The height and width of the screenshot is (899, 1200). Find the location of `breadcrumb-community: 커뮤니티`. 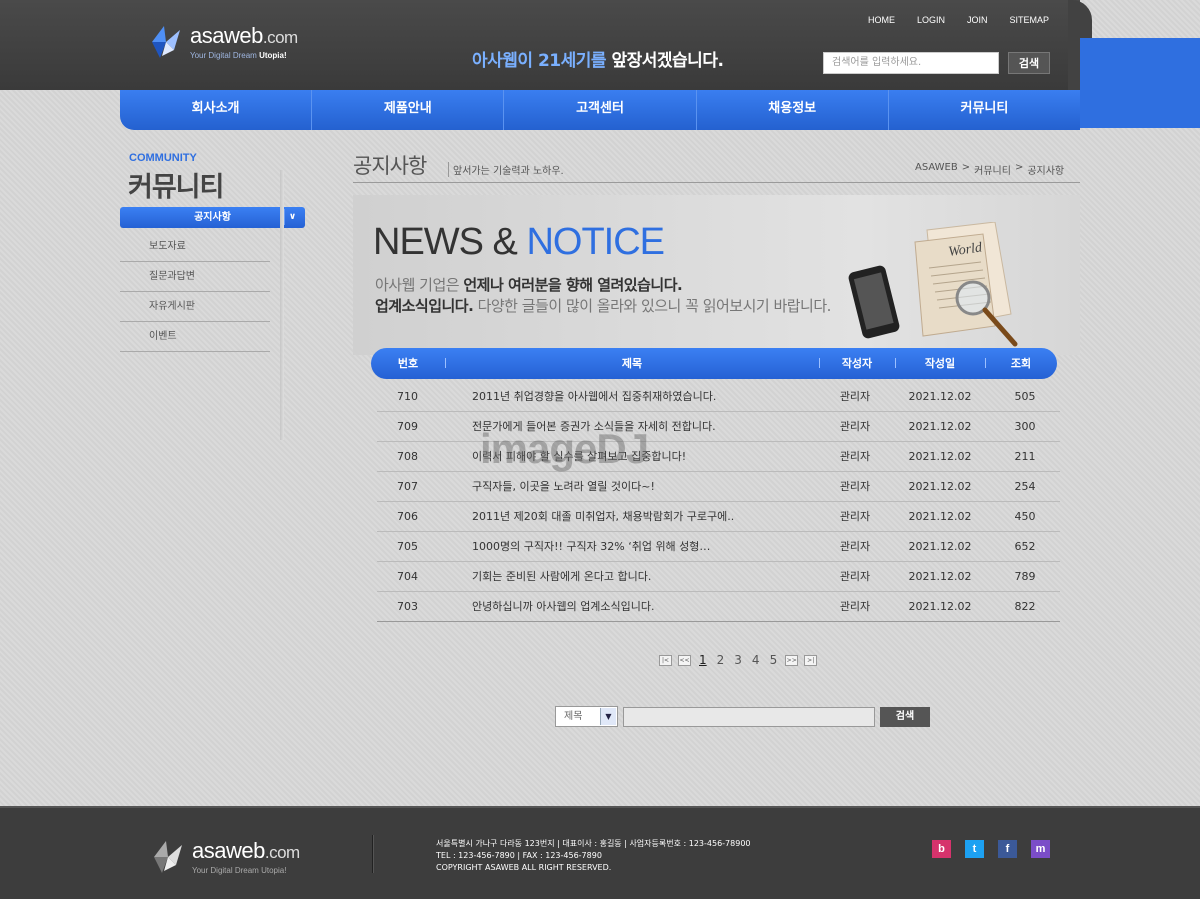

breadcrumb-community: 커뮤니티 is located at coordinates (992, 169).